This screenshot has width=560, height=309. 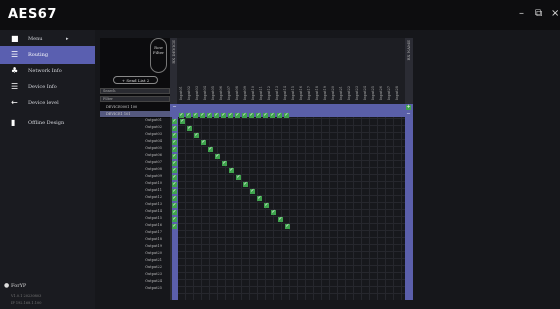 I want to click on rx-device-name: RX NAME, so click(x=408, y=50).